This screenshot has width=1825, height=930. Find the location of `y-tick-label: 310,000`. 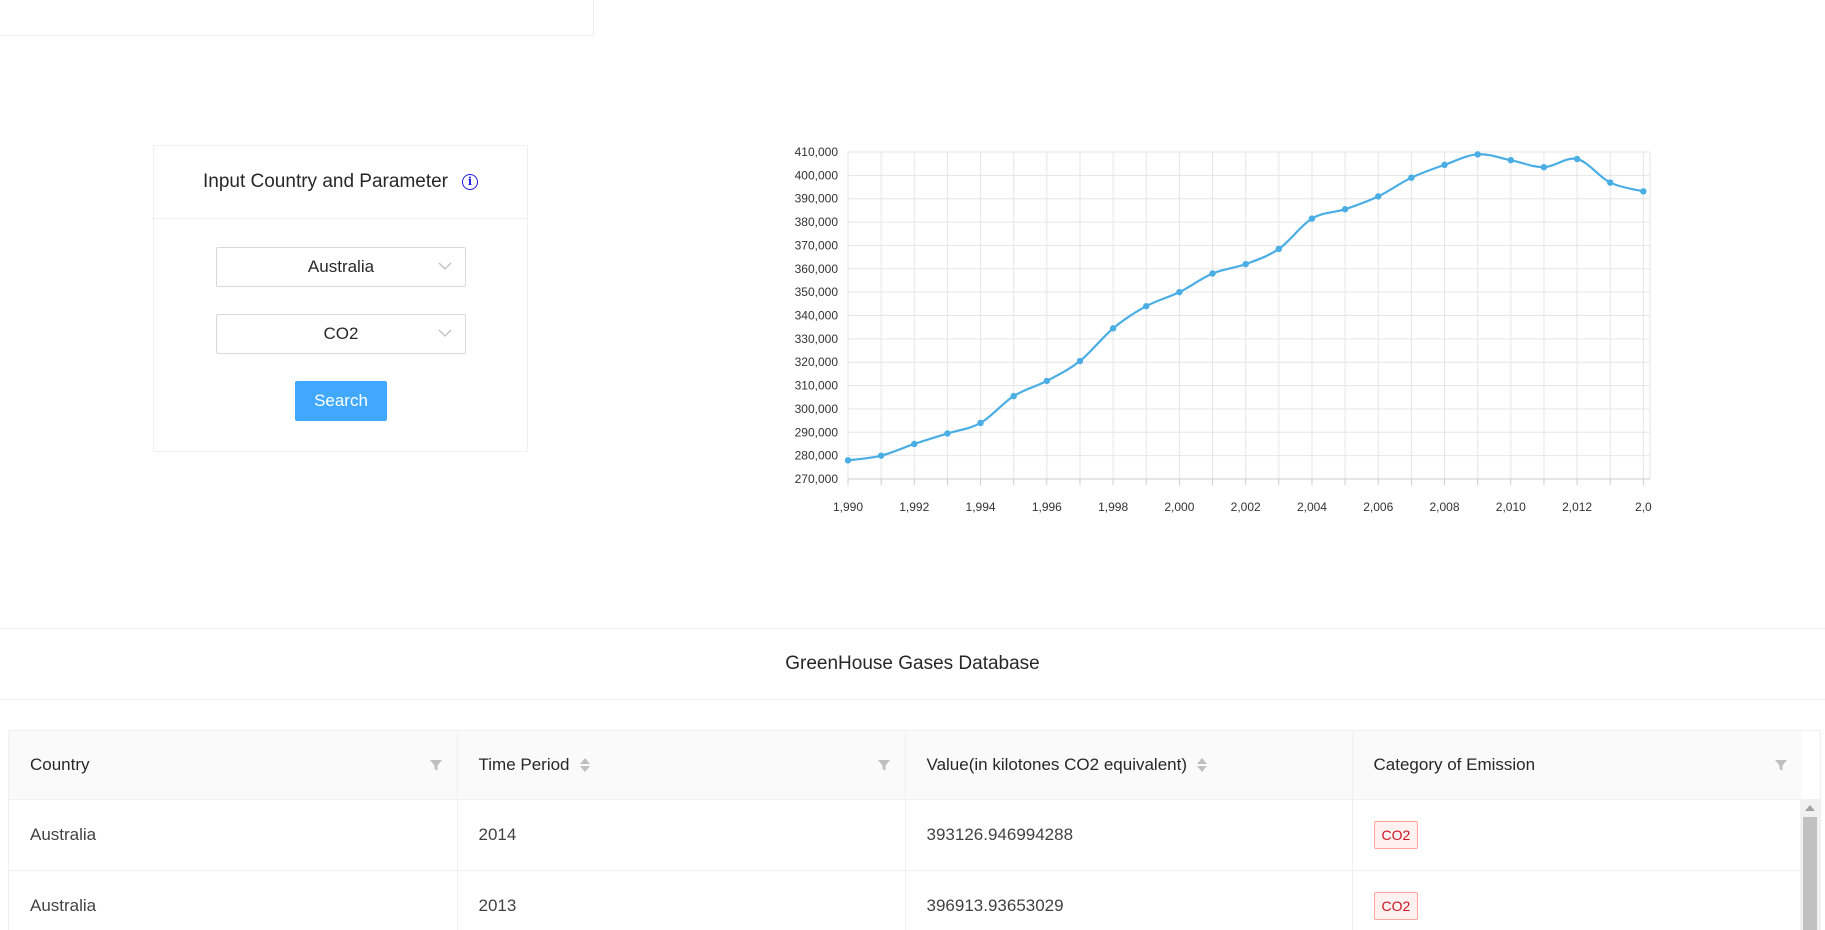

y-tick-label: 310,000 is located at coordinates (817, 386).